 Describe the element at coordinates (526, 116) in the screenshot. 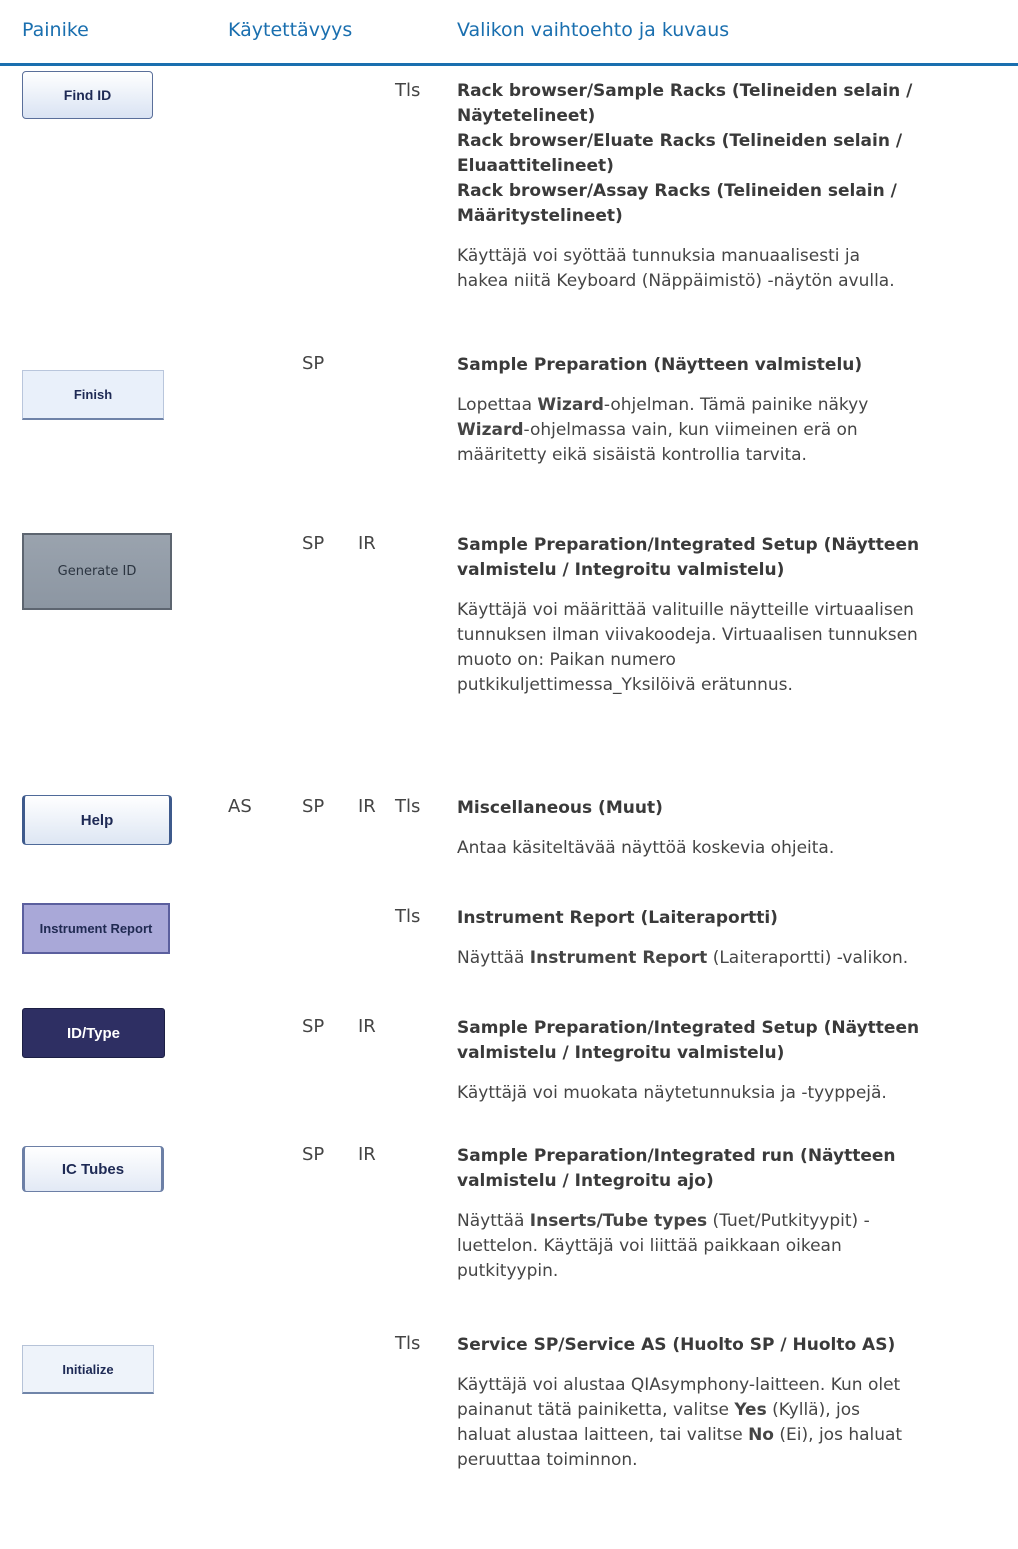

I see `menu-title: Näytetelineet)` at that location.